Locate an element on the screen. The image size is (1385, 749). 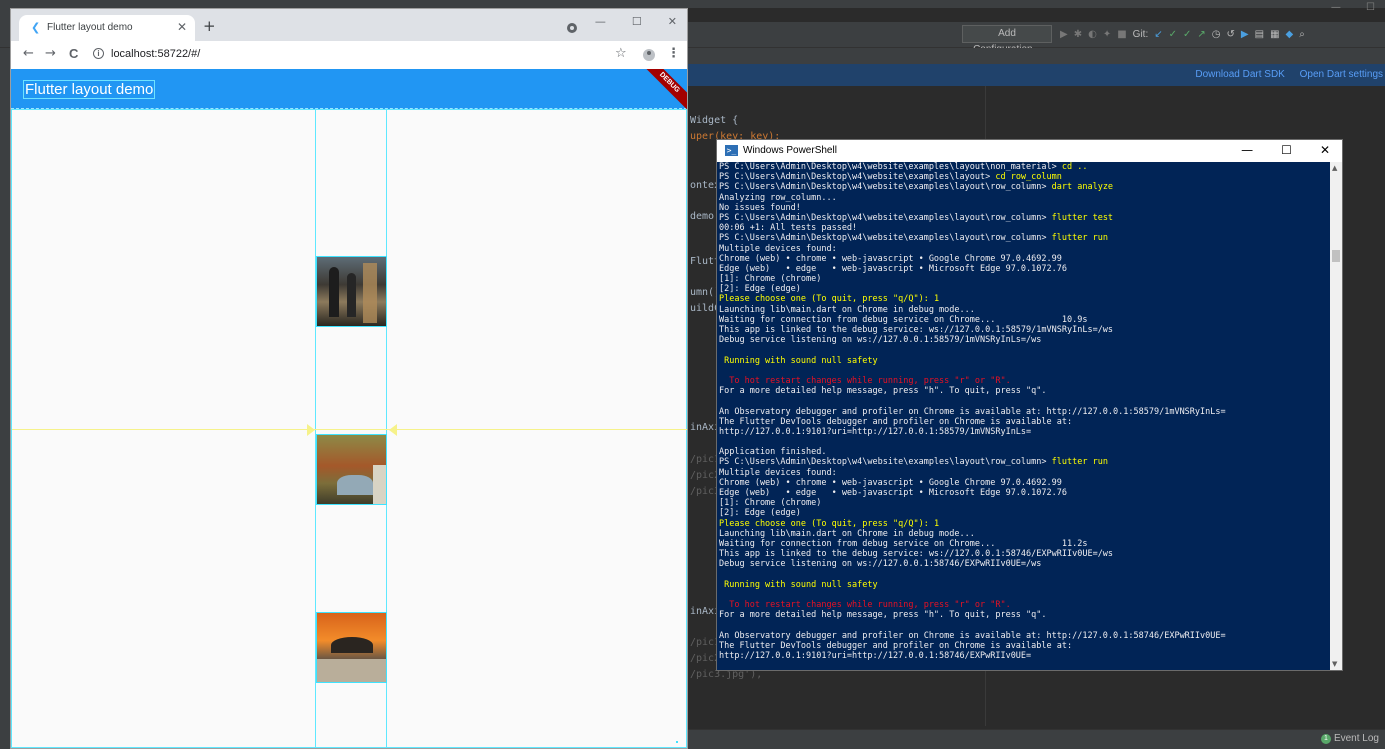
git-history-icon: ◷ is located at coordinates (1216, 34).